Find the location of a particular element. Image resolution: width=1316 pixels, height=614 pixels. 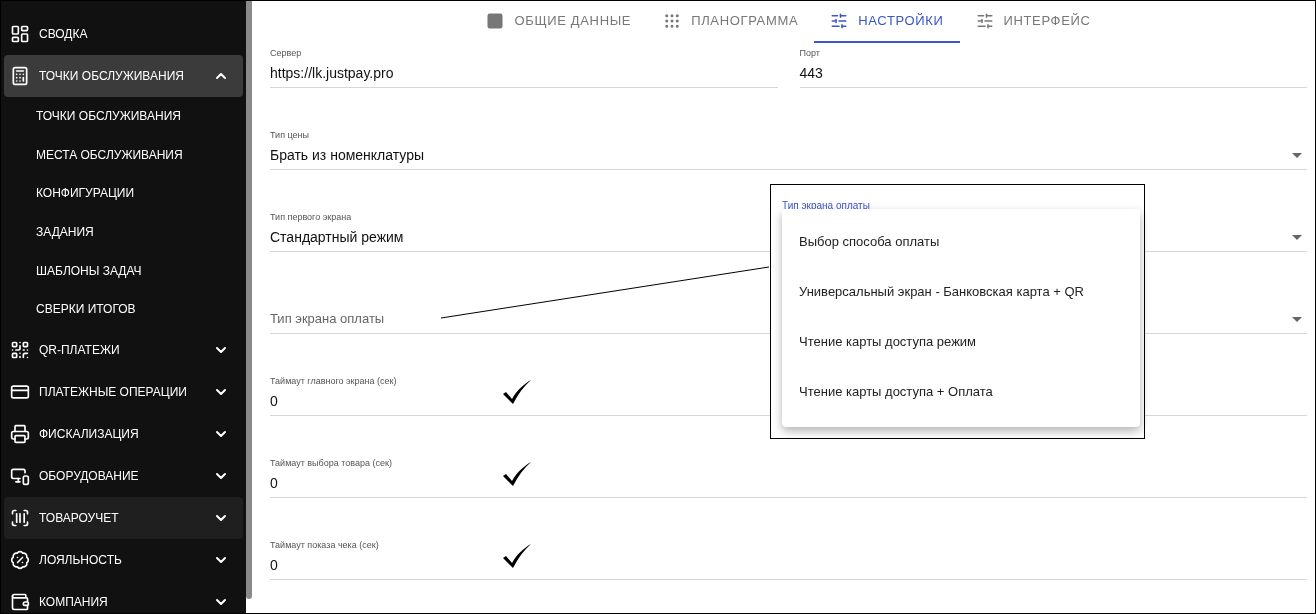

tab: ИНТЕРФЕЙС is located at coordinates (1033, 22).